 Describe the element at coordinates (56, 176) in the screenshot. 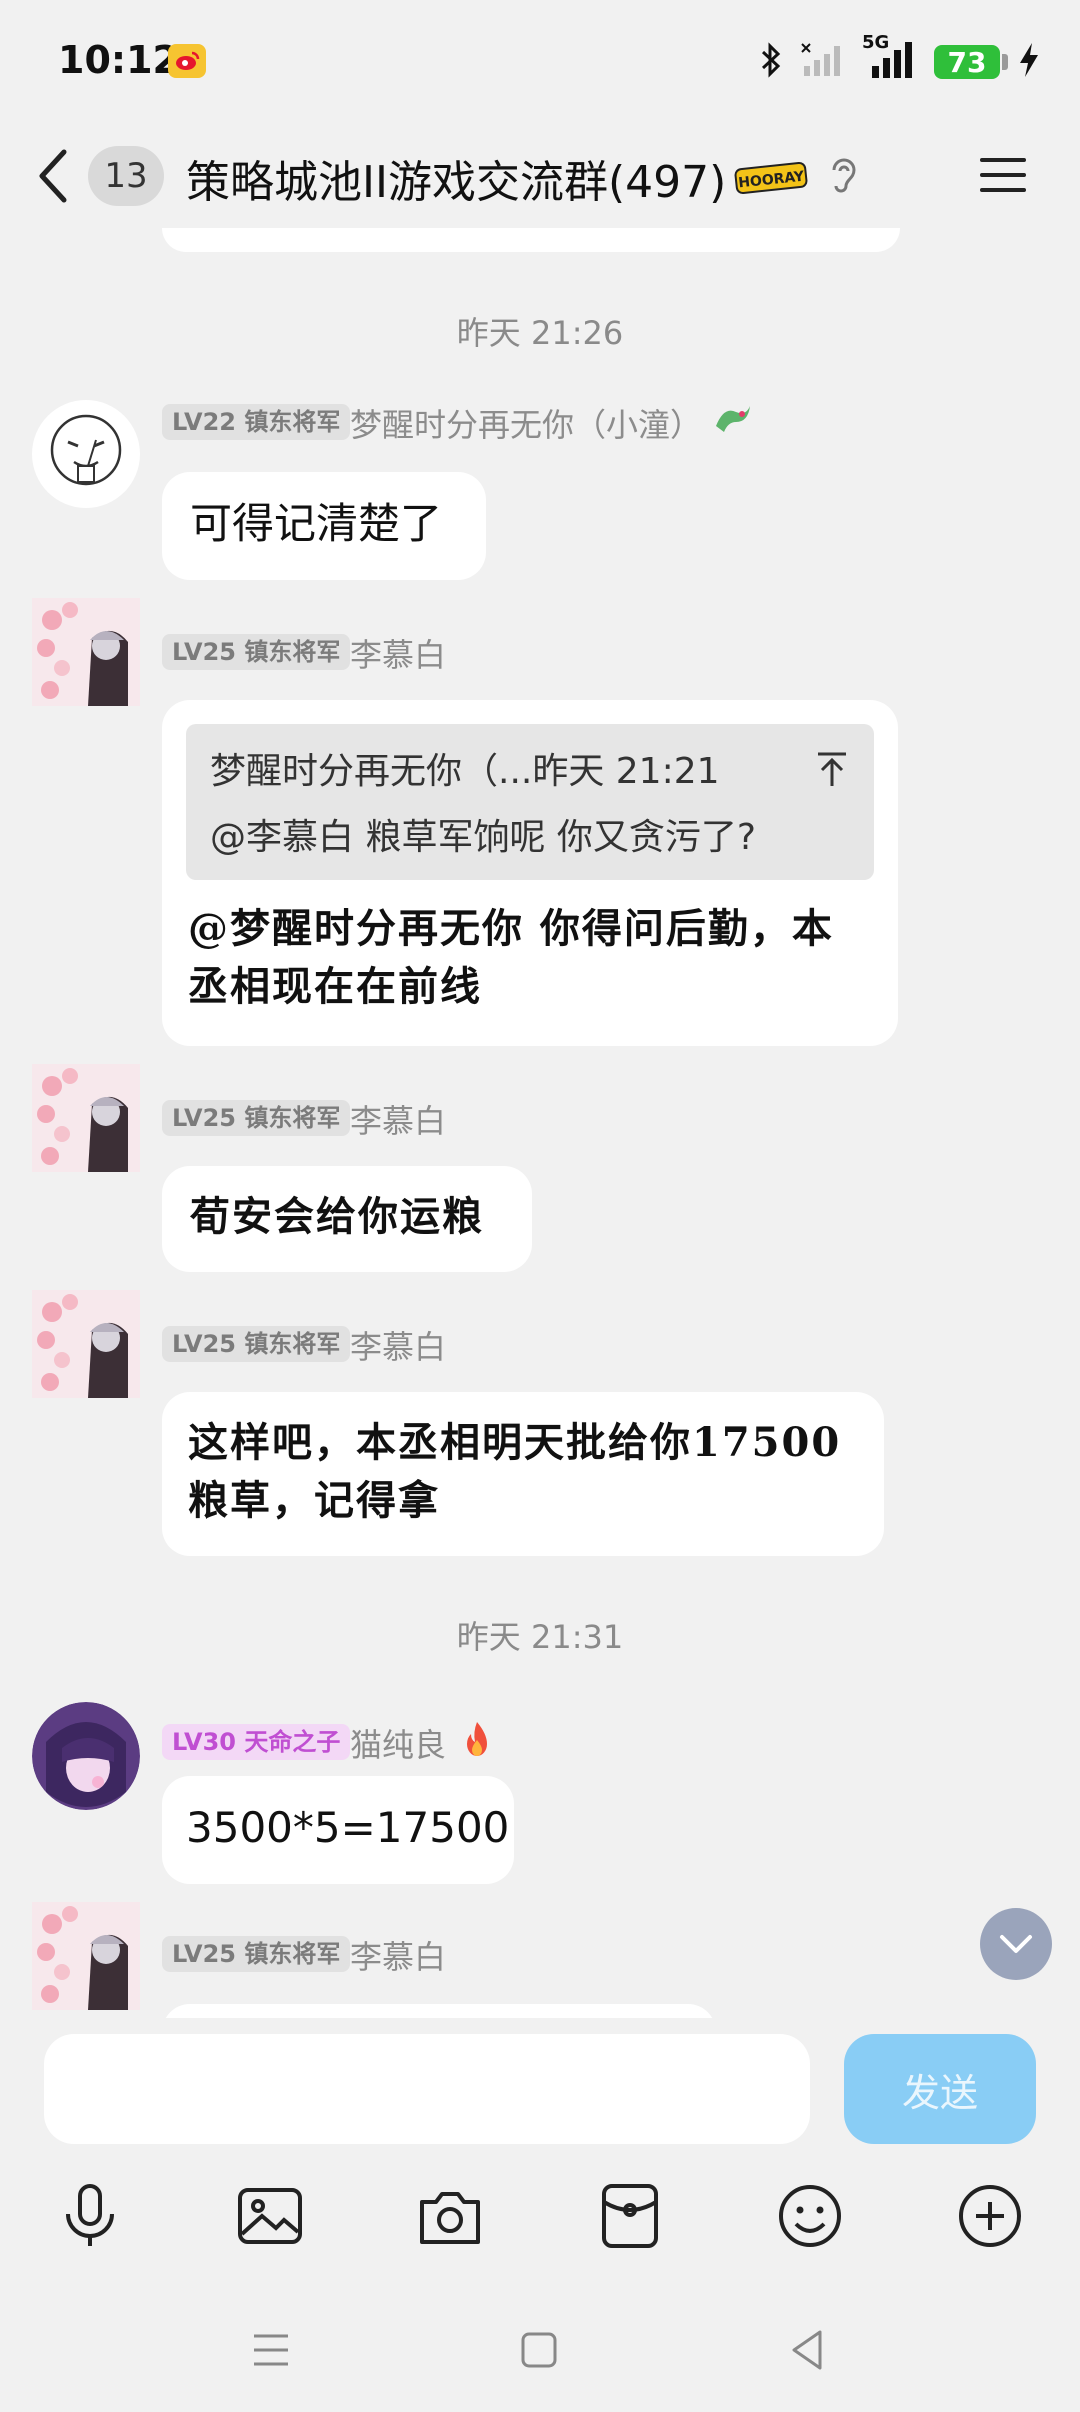

I see `back-button` at that location.